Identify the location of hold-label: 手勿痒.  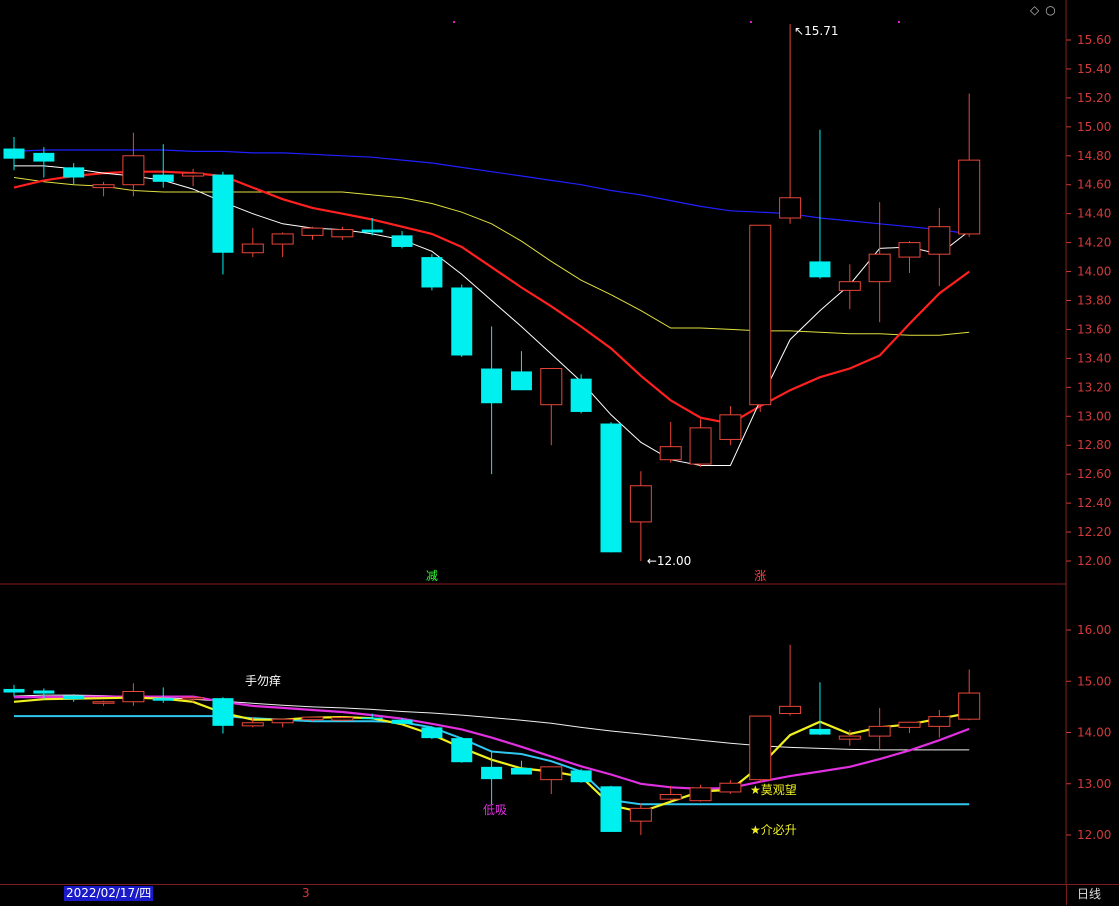
(263, 680).